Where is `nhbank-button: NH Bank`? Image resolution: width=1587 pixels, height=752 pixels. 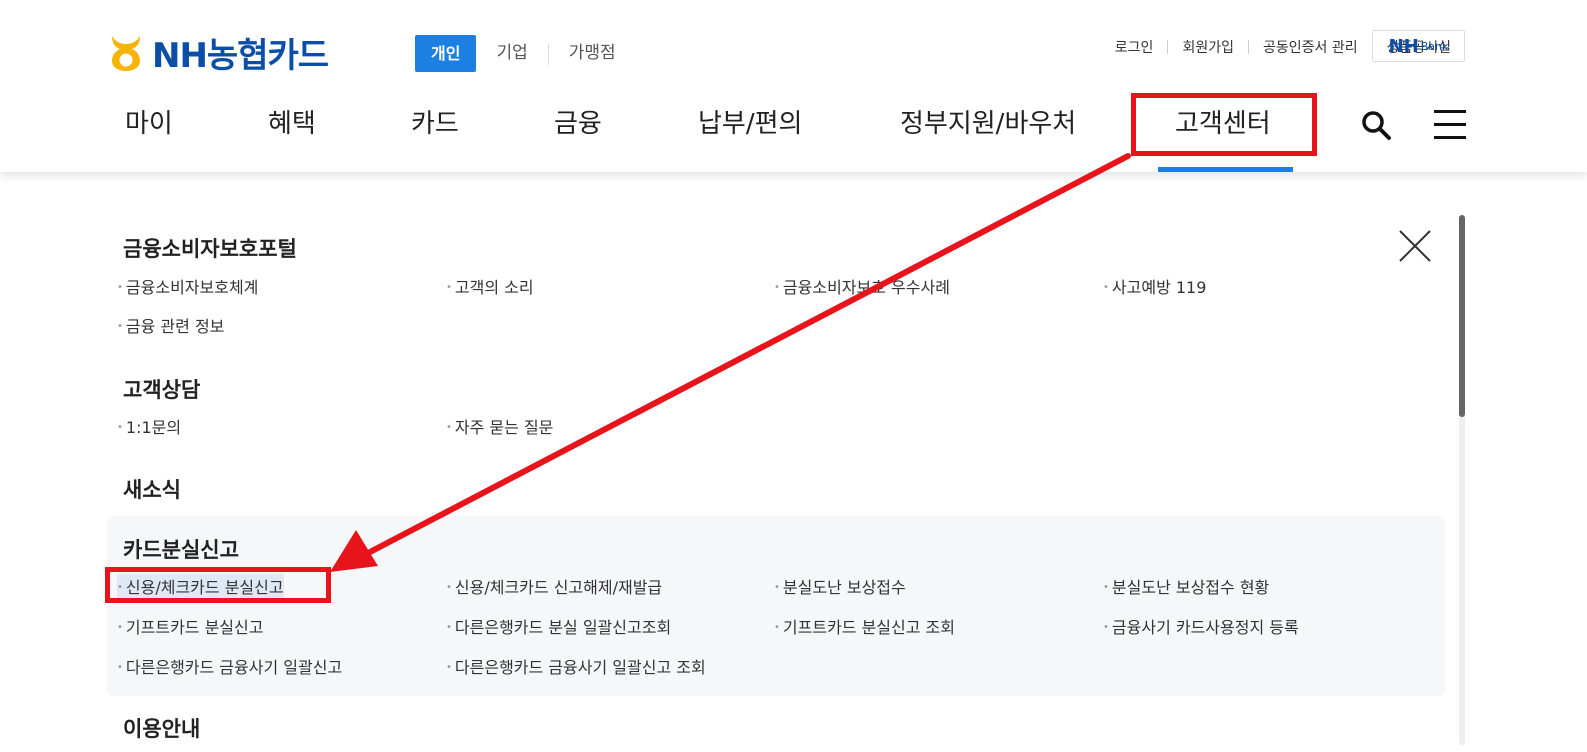
nhbank-button: NH Bank is located at coordinates (1418, 46).